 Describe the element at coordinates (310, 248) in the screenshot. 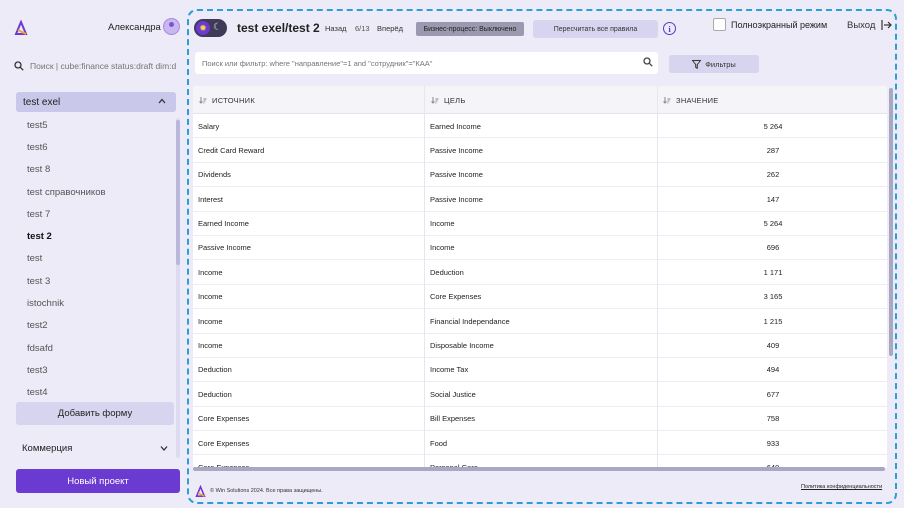

I see `cell-source: Passive Income` at that location.